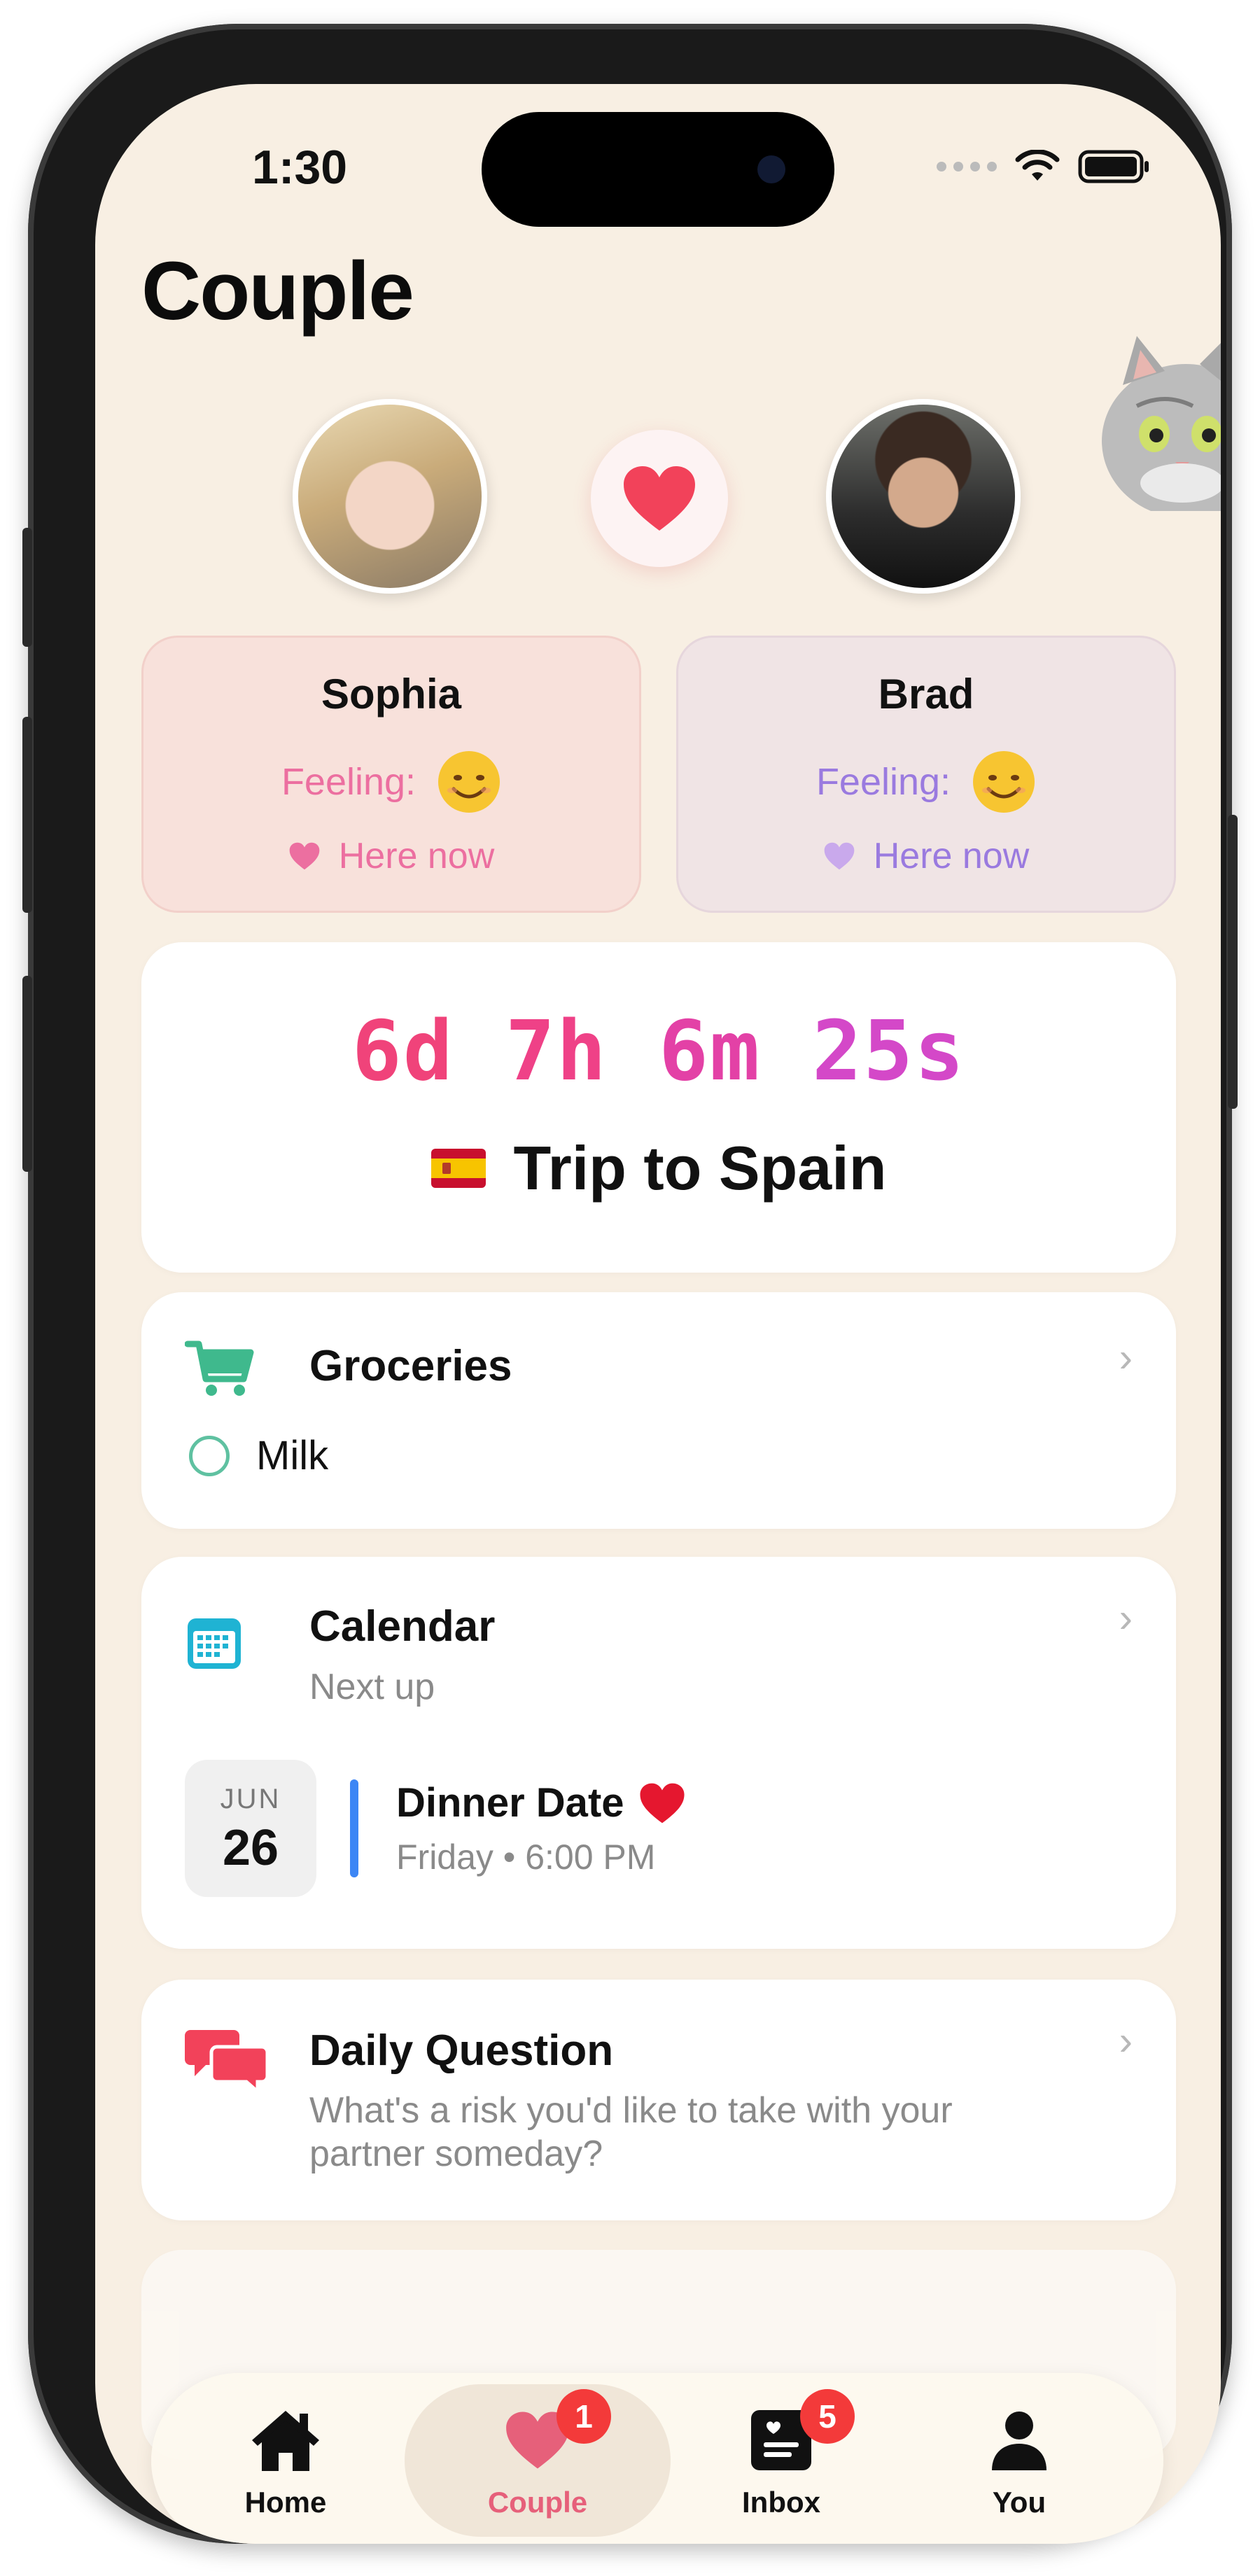  What do you see at coordinates (292, 1455) in the screenshot?
I see `list-item-label: Milk` at bounding box center [292, 1455].